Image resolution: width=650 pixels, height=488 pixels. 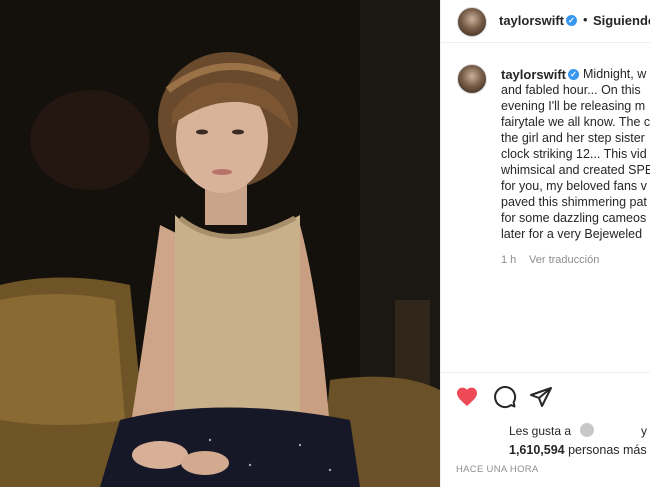 What do you see at coordinates (472, 22) in the screenshot?
I see `author-avatar` at bounding box center [472, 22].